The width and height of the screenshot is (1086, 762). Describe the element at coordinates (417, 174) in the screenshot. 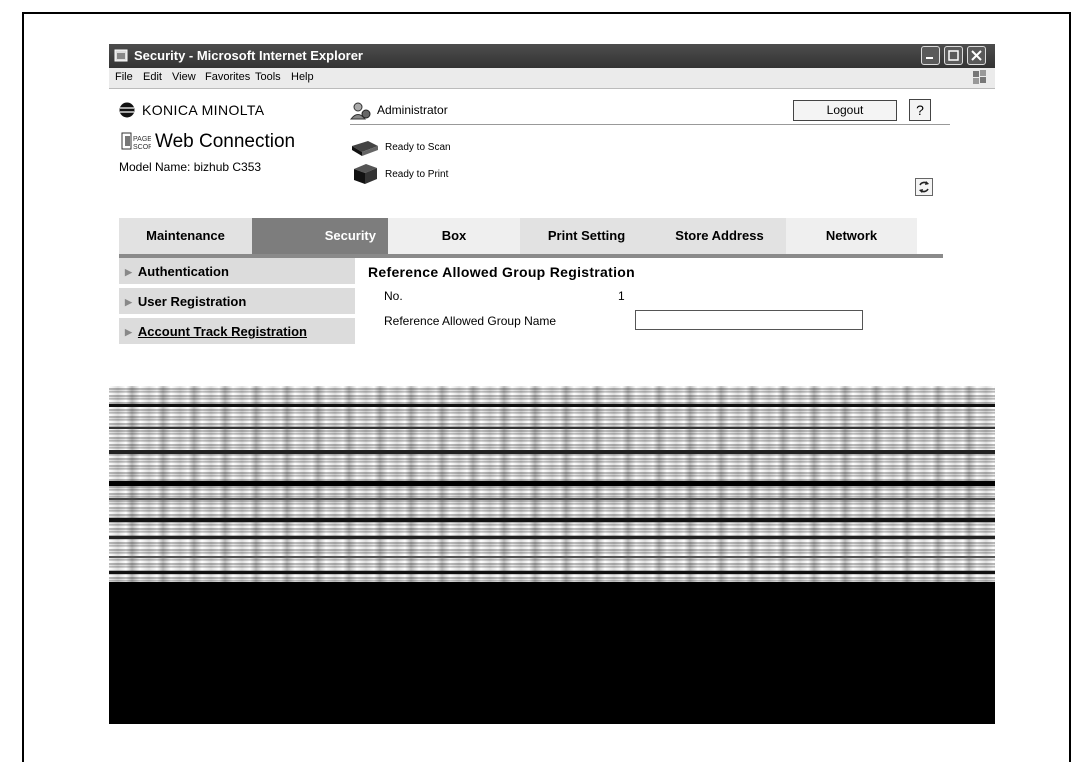

I see `print-status: Ready to Print` at that location.